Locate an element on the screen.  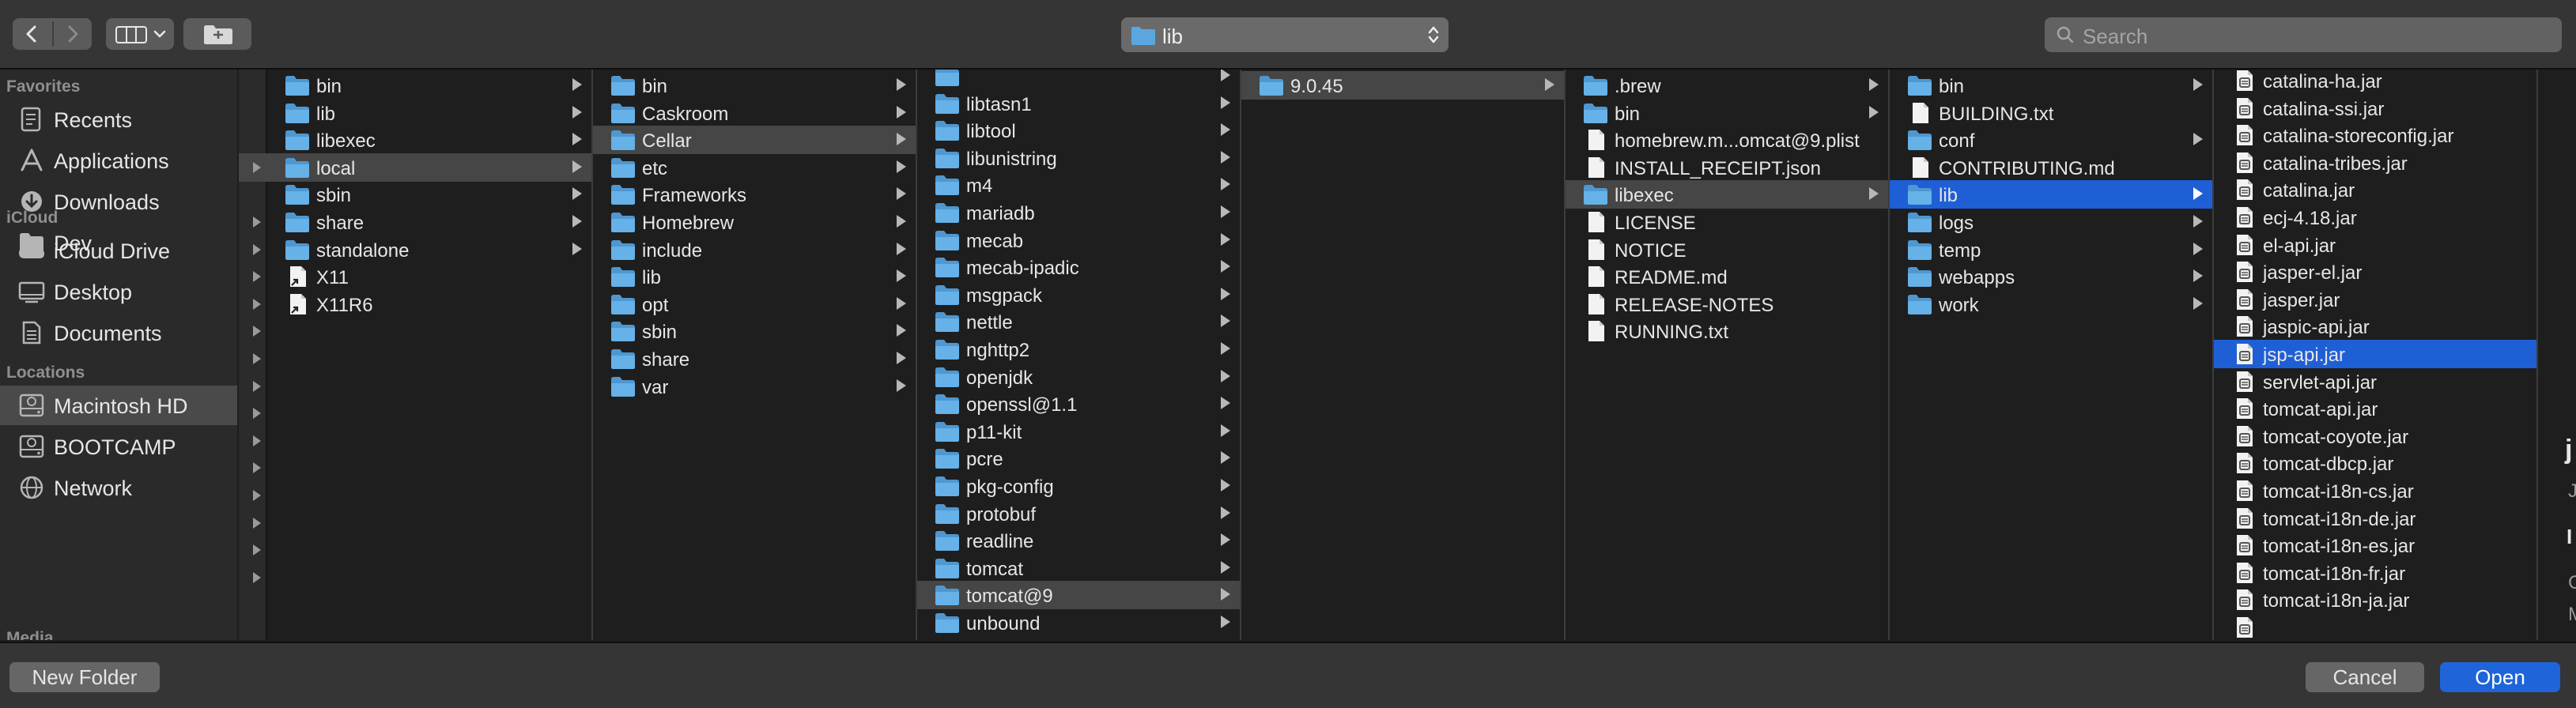
open-button: Open is located at coordinates (2500, 677).